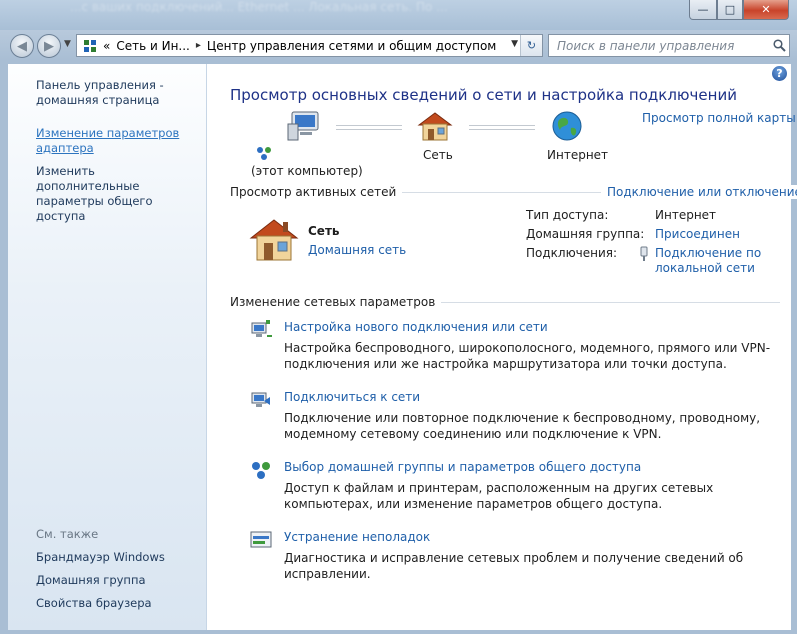 The width and height of the screenshot is (797, 634). Describe the element at coordinates (697, 234) in the screenshot. I see `homegroup-link: Присоединен` at that location.